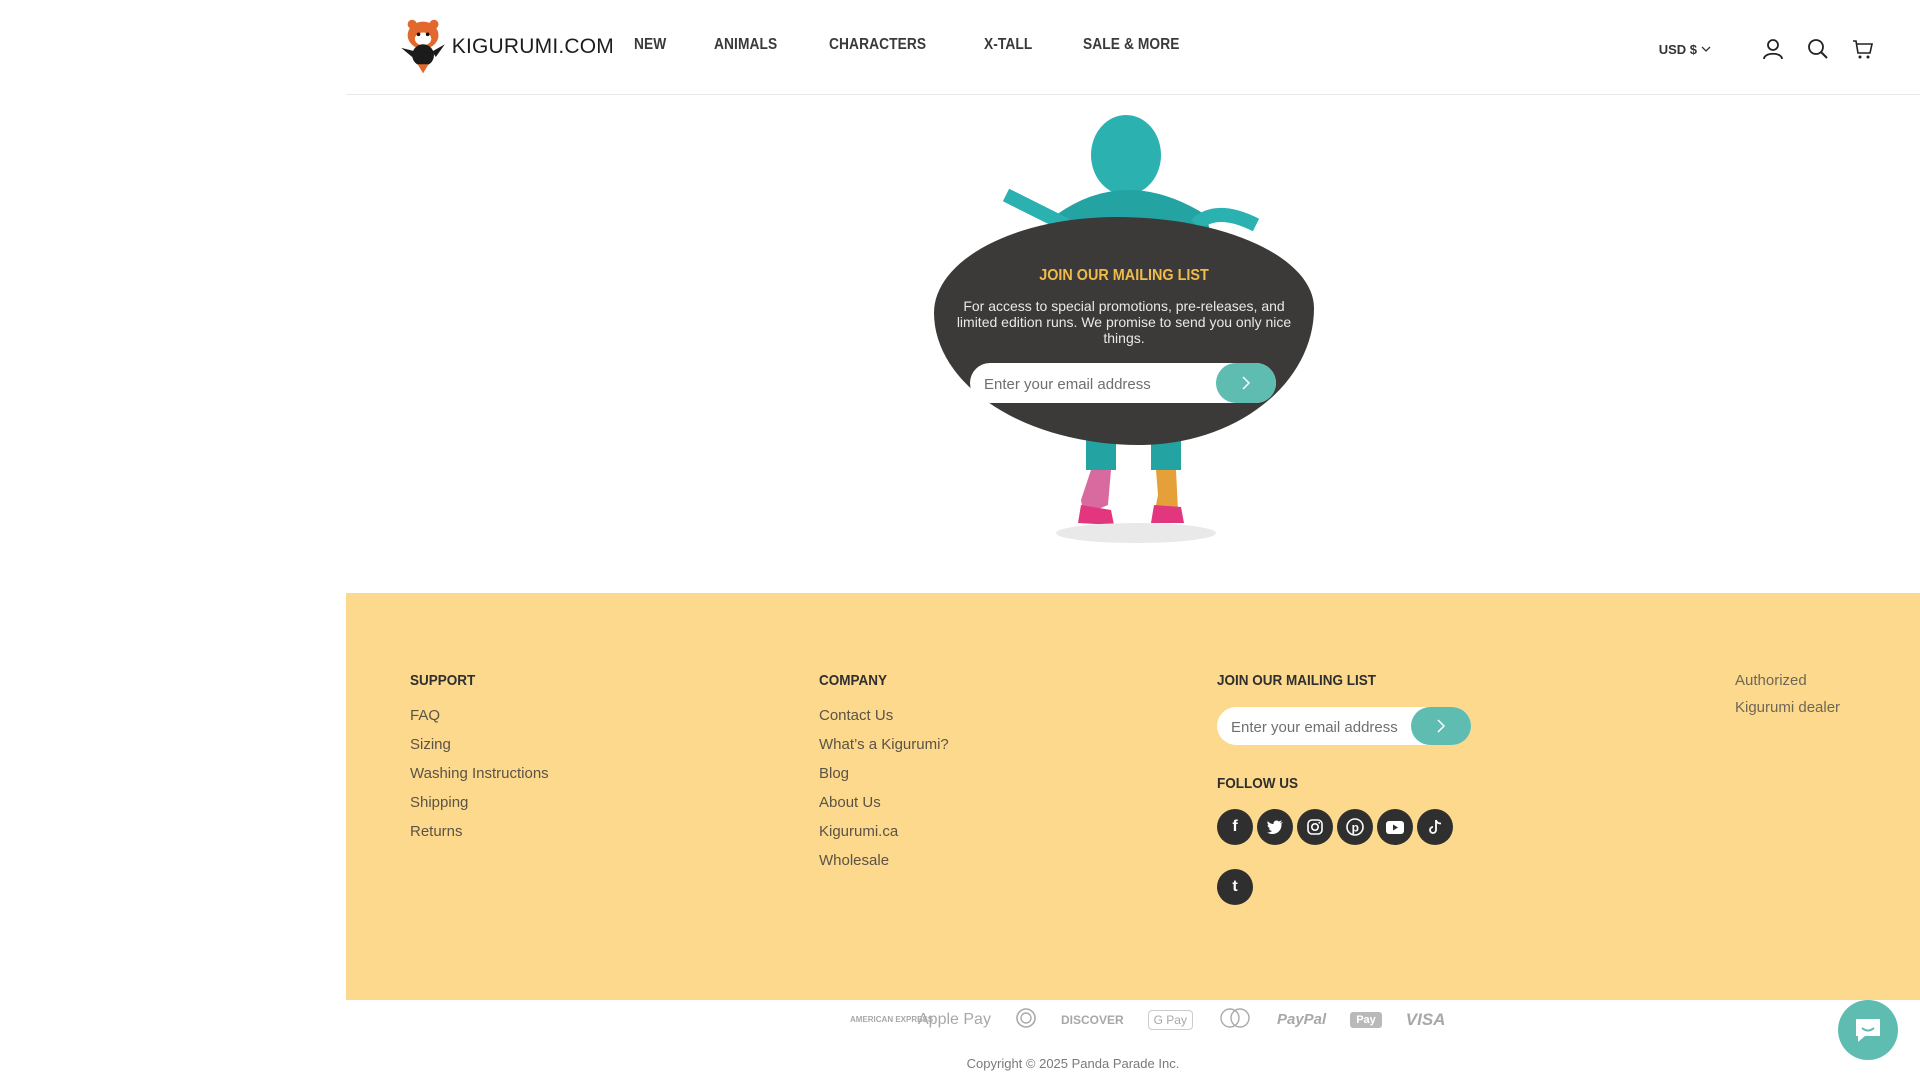 This screenshot has width=1920, height=1080. I want to click on site-logo: KIGURUMI.COM, so click(504, 47).